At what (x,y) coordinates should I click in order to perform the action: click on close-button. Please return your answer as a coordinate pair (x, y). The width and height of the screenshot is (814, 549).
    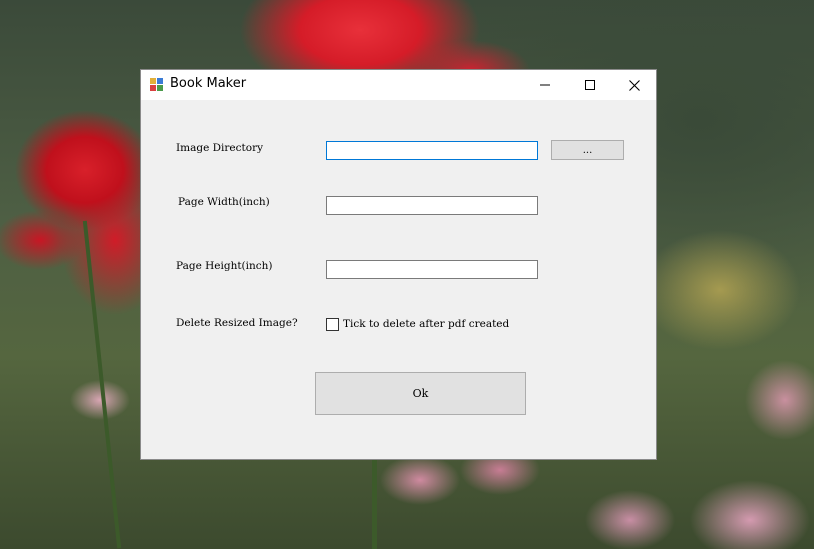
    Looking at the image, I should click on (634, 85).